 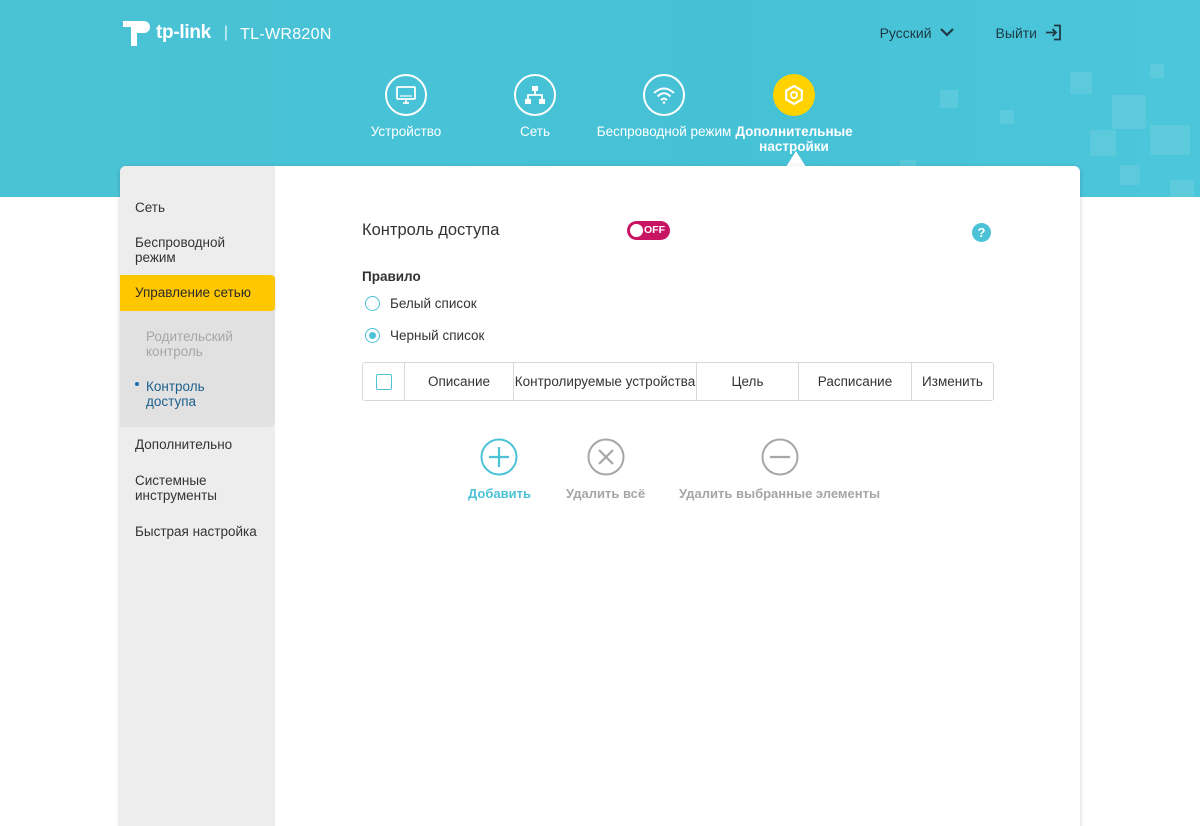 What do you see at coordinates (981, 232) in the screenshot?
I see `help-icon: ?` at bounding box center [981, 232].